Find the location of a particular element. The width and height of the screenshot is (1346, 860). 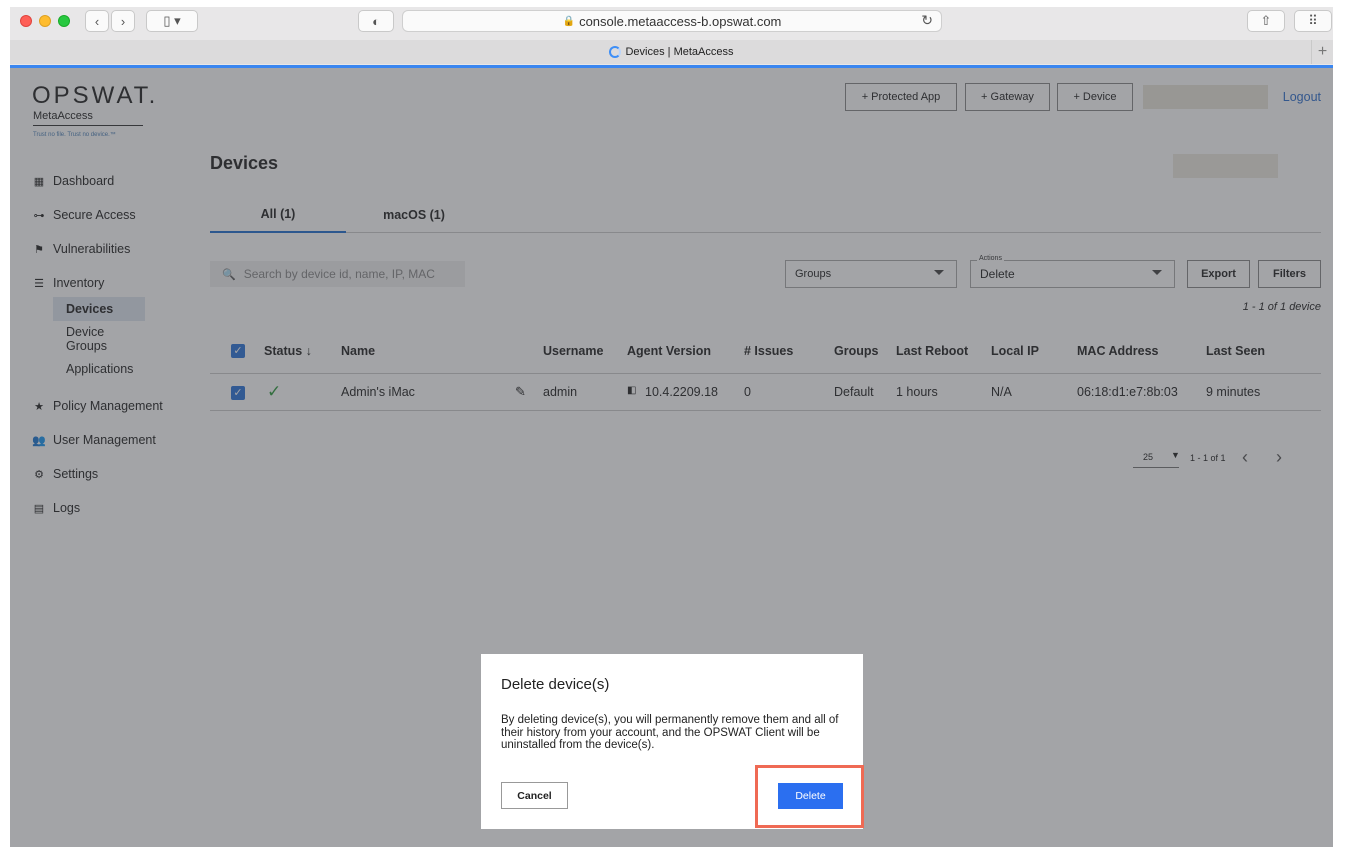

forward-button: › is located at coordinates (123, 21).